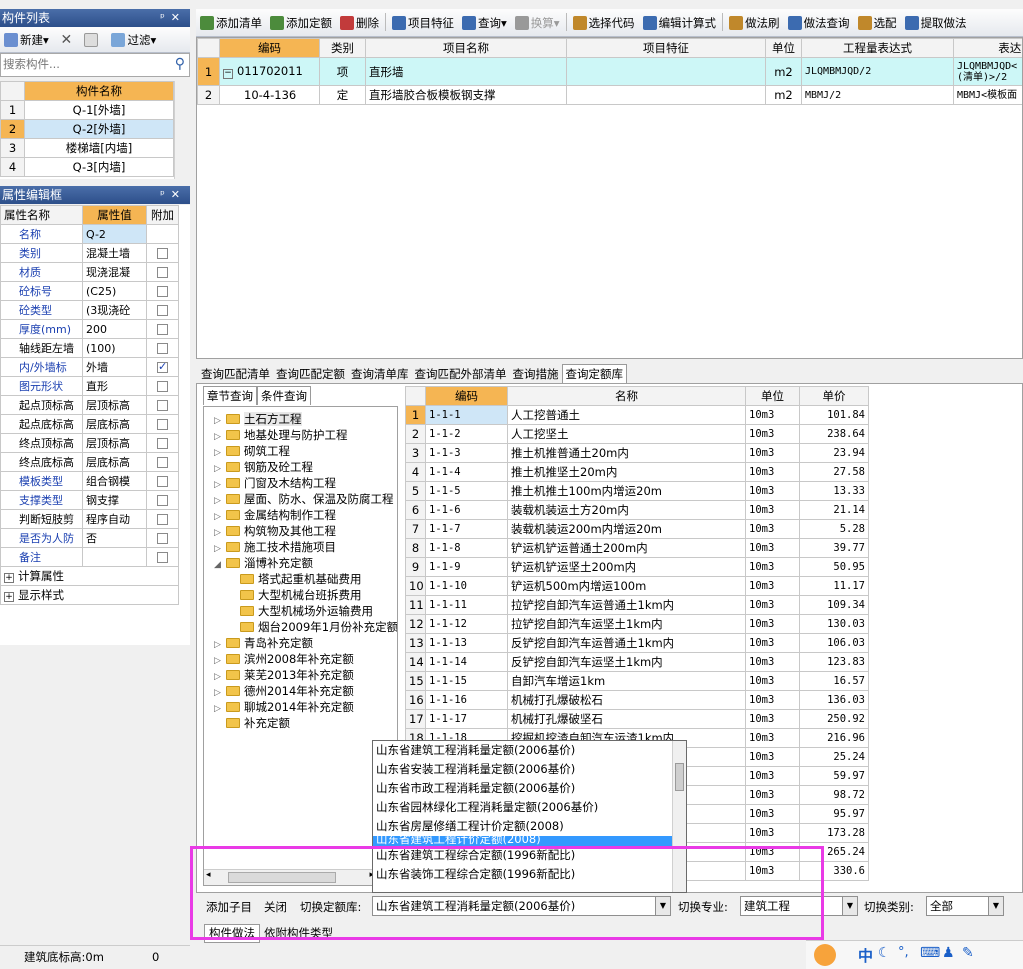 This screenshot has height=969, width=1023. I want to click on toolbar-button-3: 项目特征, so click(423, 23).